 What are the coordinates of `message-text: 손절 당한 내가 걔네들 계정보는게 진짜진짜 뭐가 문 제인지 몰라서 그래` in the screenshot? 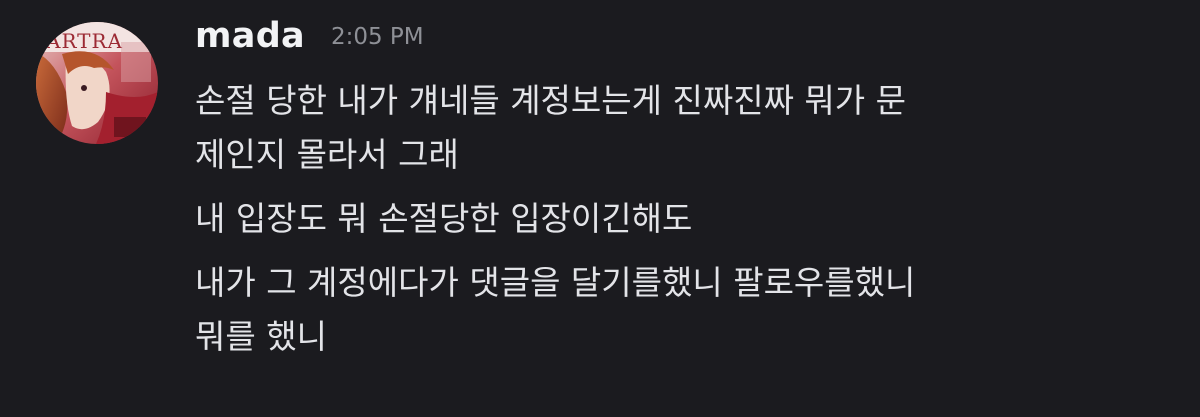 It's located at (550, 127).